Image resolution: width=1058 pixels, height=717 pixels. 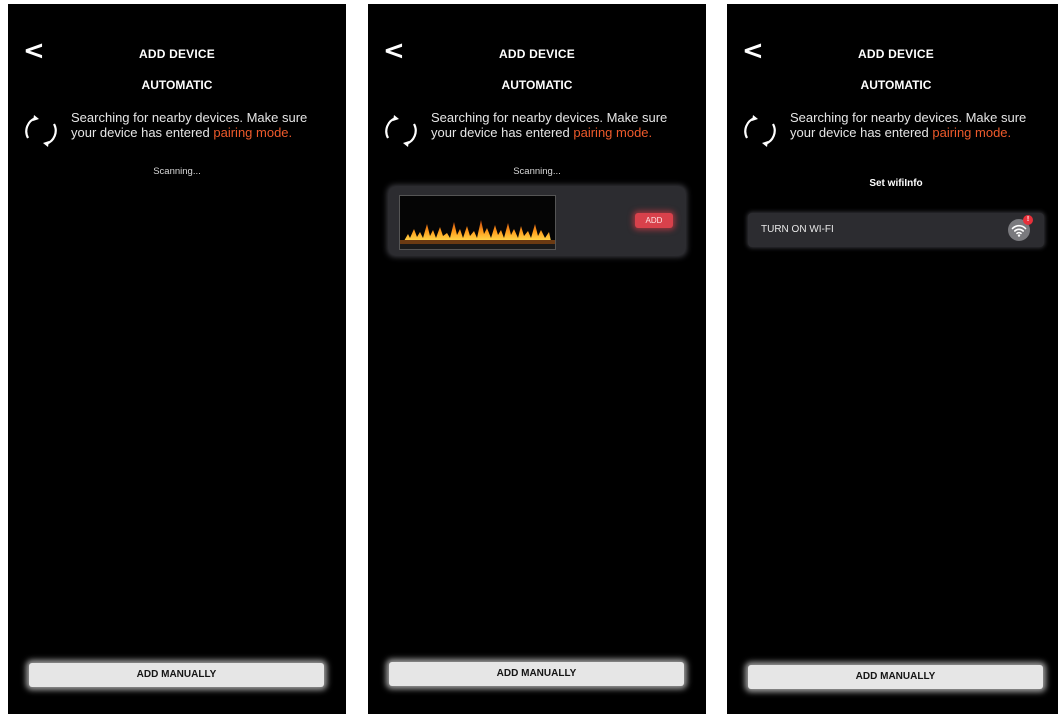 I want to click on fireplace-thumbnail, so click(x=477, y=222).